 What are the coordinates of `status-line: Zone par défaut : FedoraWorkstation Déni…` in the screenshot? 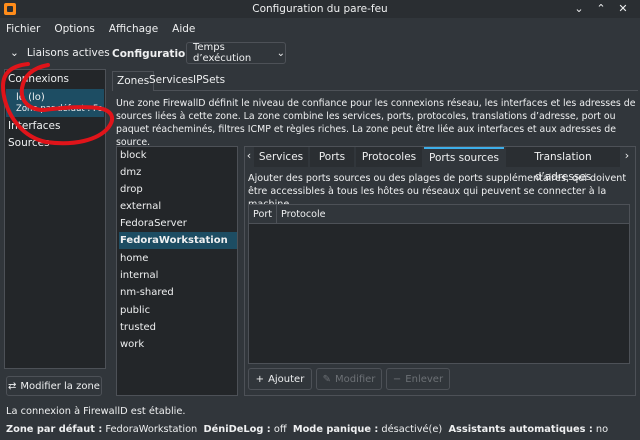 It's located at (307, 429).